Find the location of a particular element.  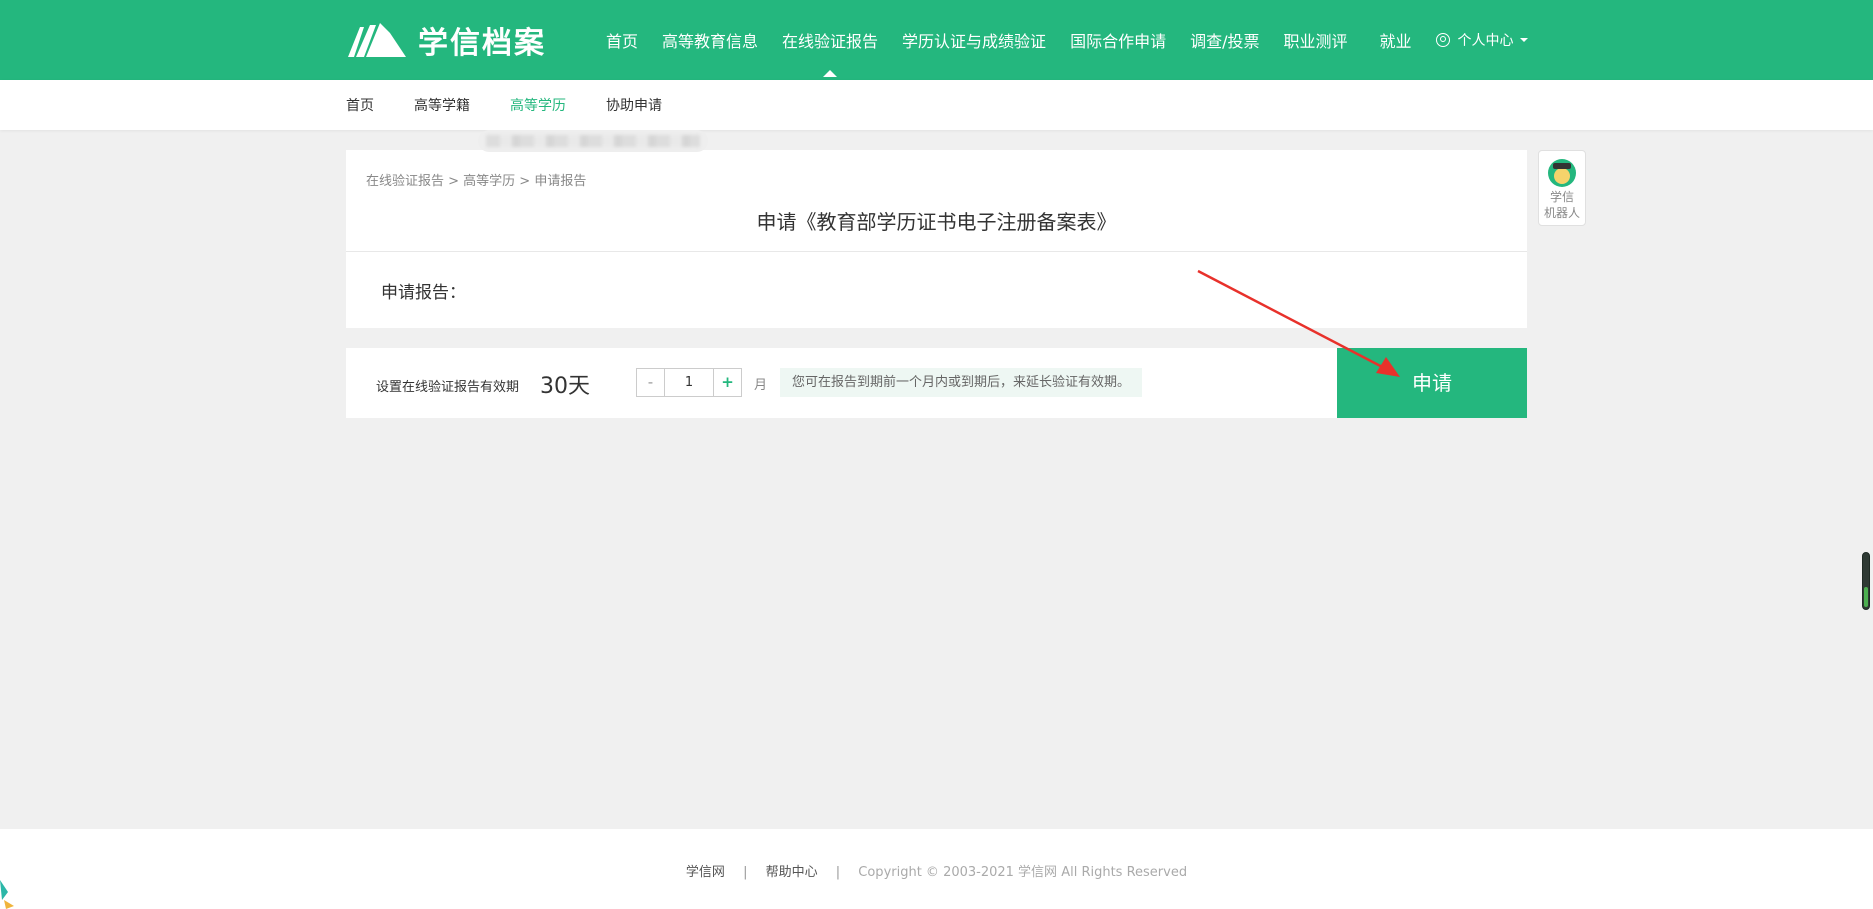

months-input is located at coordinates (689, 382).